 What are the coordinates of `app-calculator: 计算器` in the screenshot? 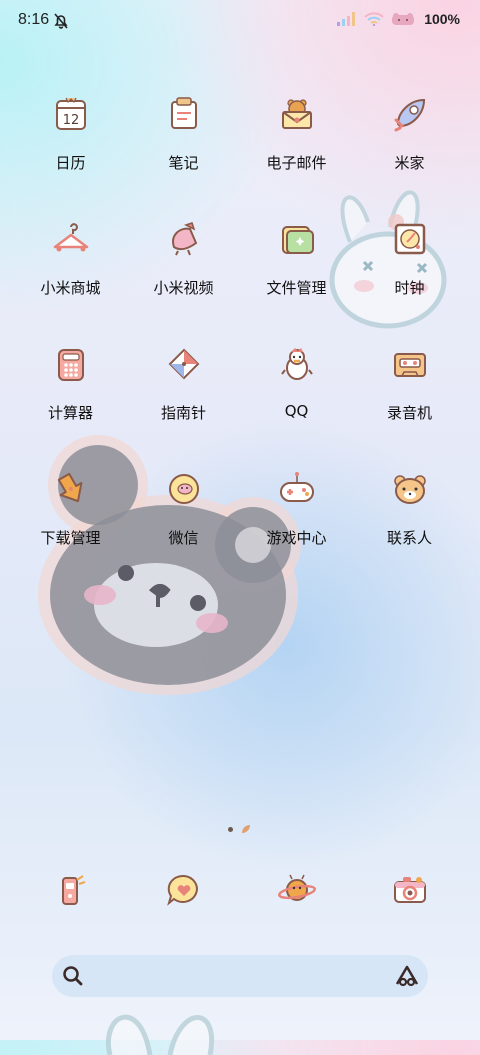 It's located at (70, 404).